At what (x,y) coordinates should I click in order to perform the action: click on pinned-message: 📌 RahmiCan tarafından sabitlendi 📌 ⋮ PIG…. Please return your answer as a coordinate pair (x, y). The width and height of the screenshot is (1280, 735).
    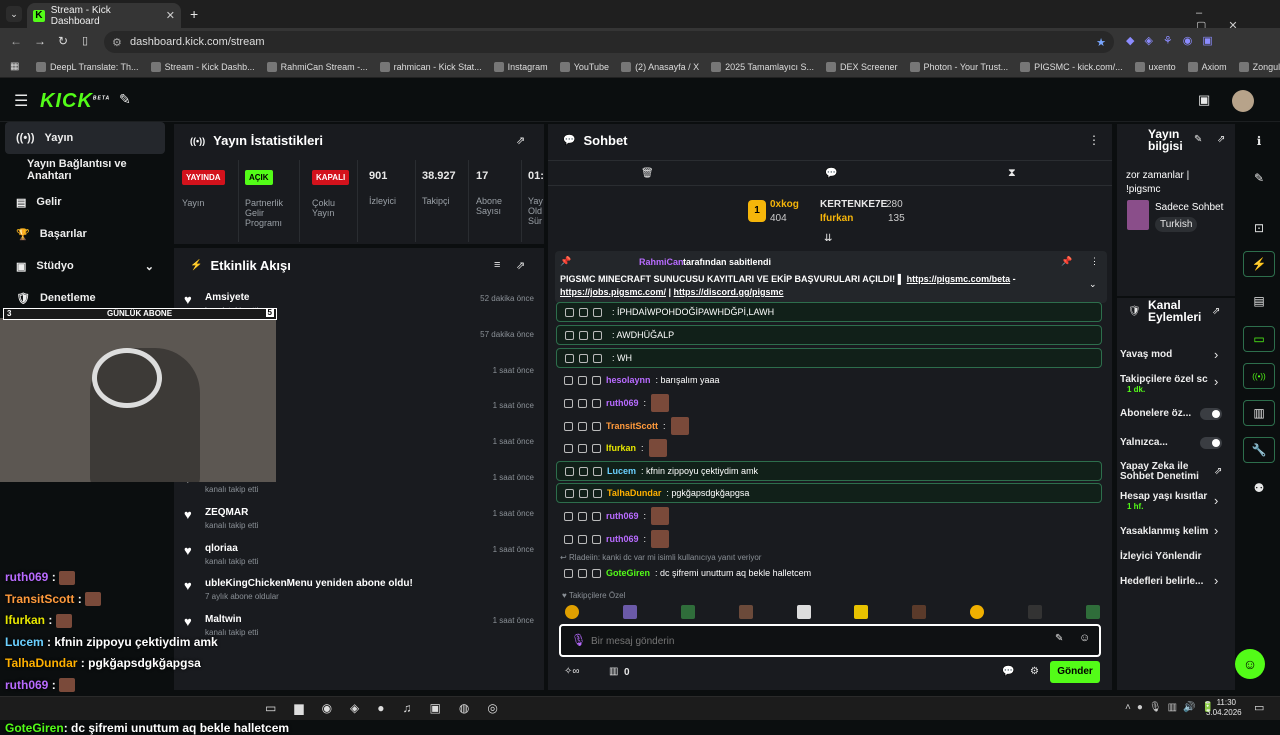
    Looking at the image, I should click on (831, 277).